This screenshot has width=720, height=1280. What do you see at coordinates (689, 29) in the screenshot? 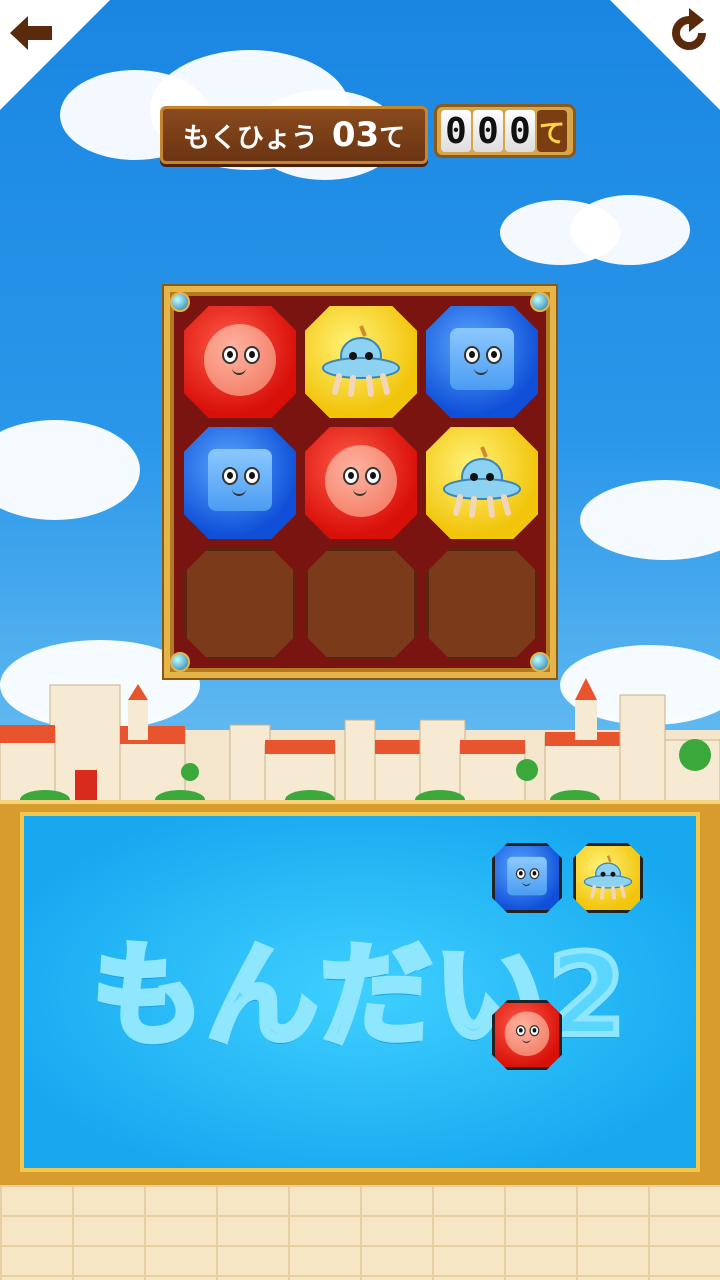
I see `restart-icon` at bounding box center [689, 29].